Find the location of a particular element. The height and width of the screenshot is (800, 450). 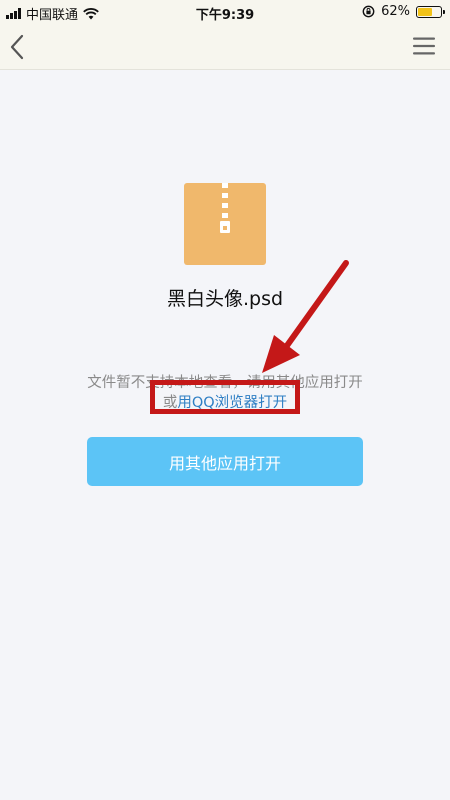

orientation-lock-icon is located at coordinates (368, 11).